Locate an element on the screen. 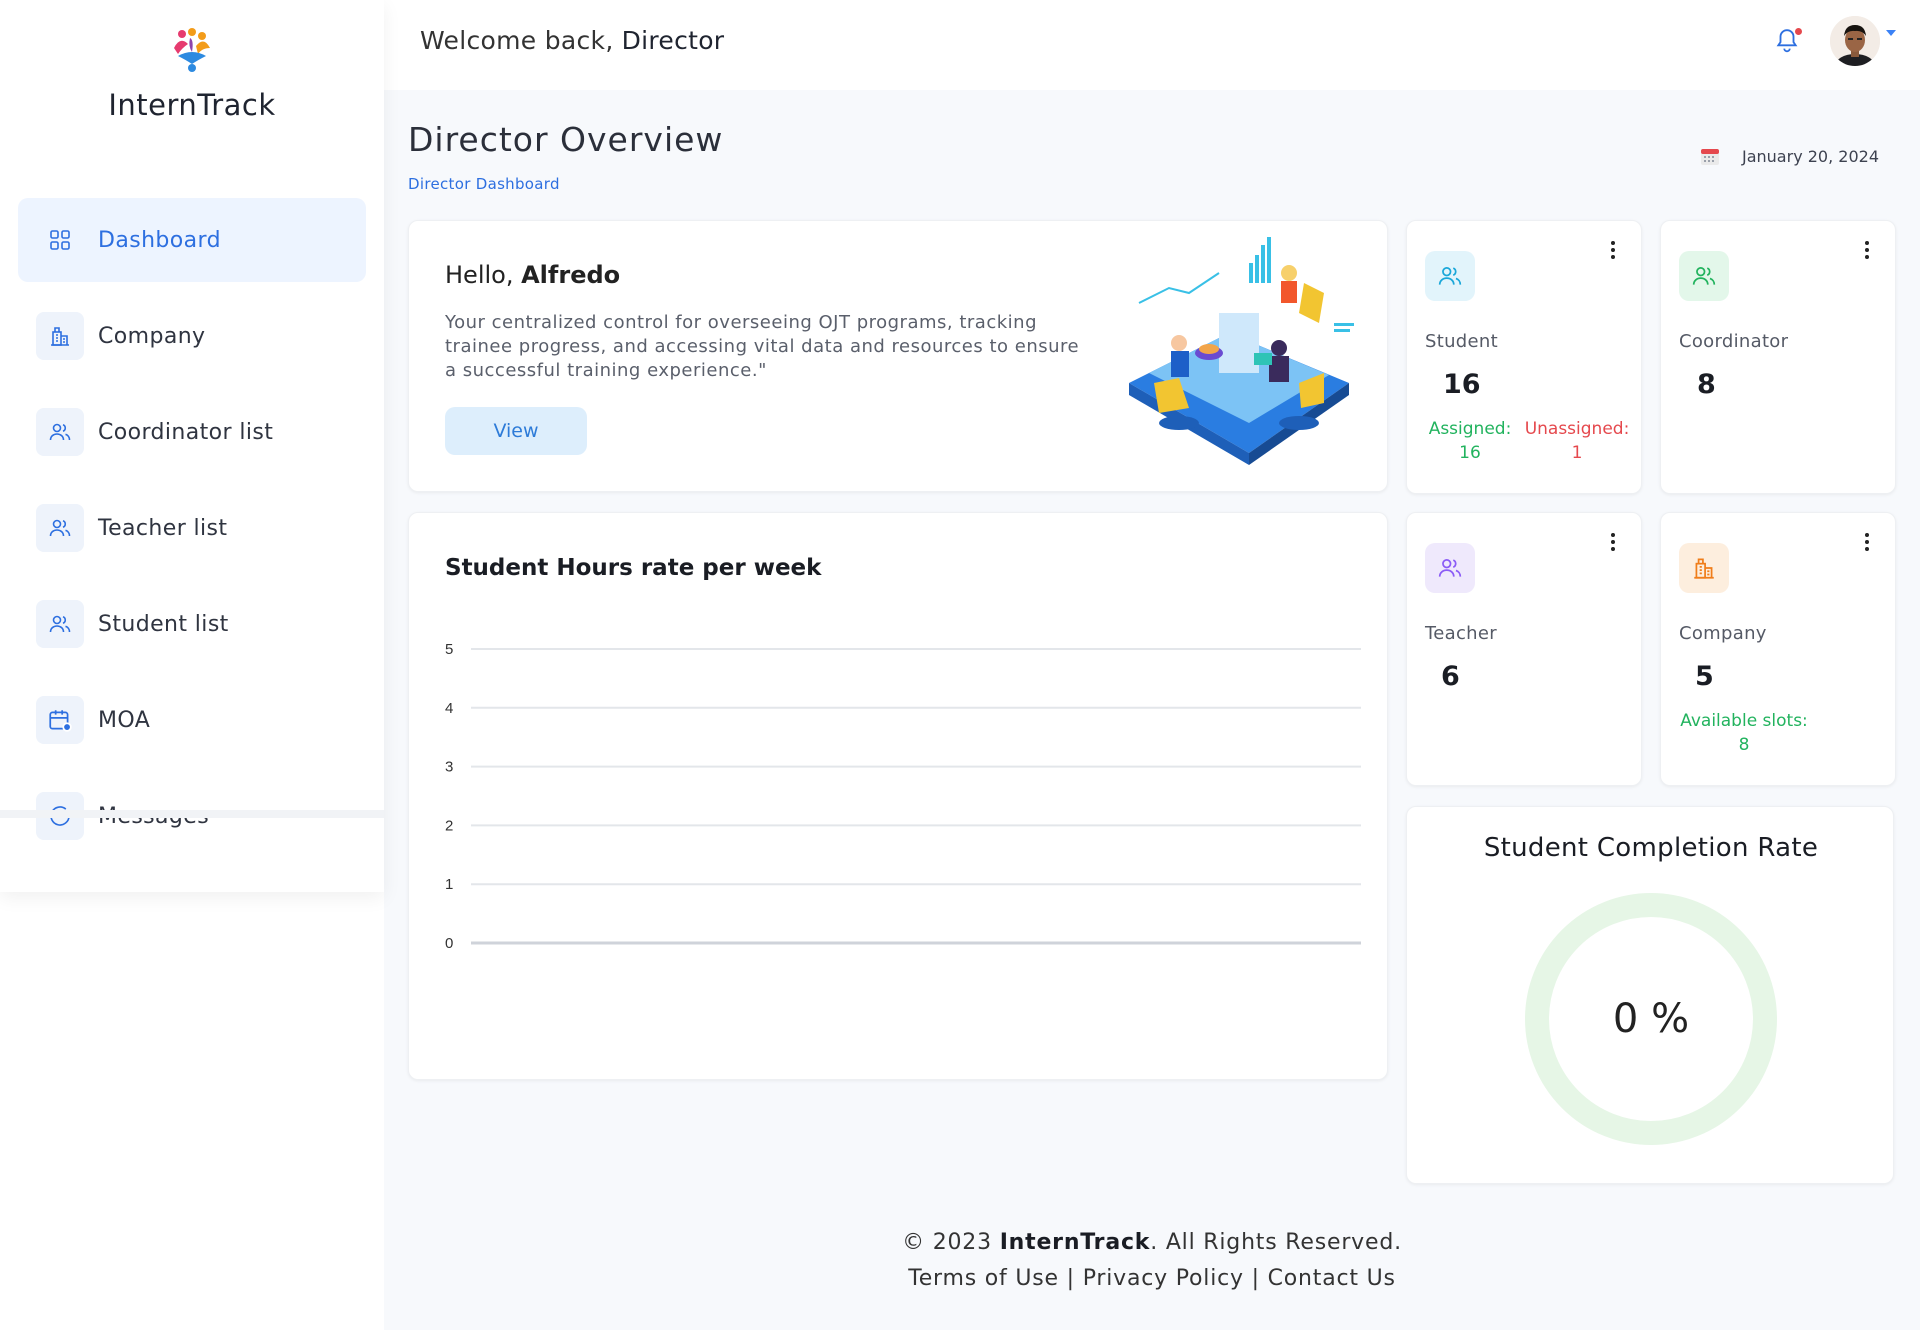 The image size is (1920, 1330). completion-value: 0 % is located at coordinates (1651, 1019).